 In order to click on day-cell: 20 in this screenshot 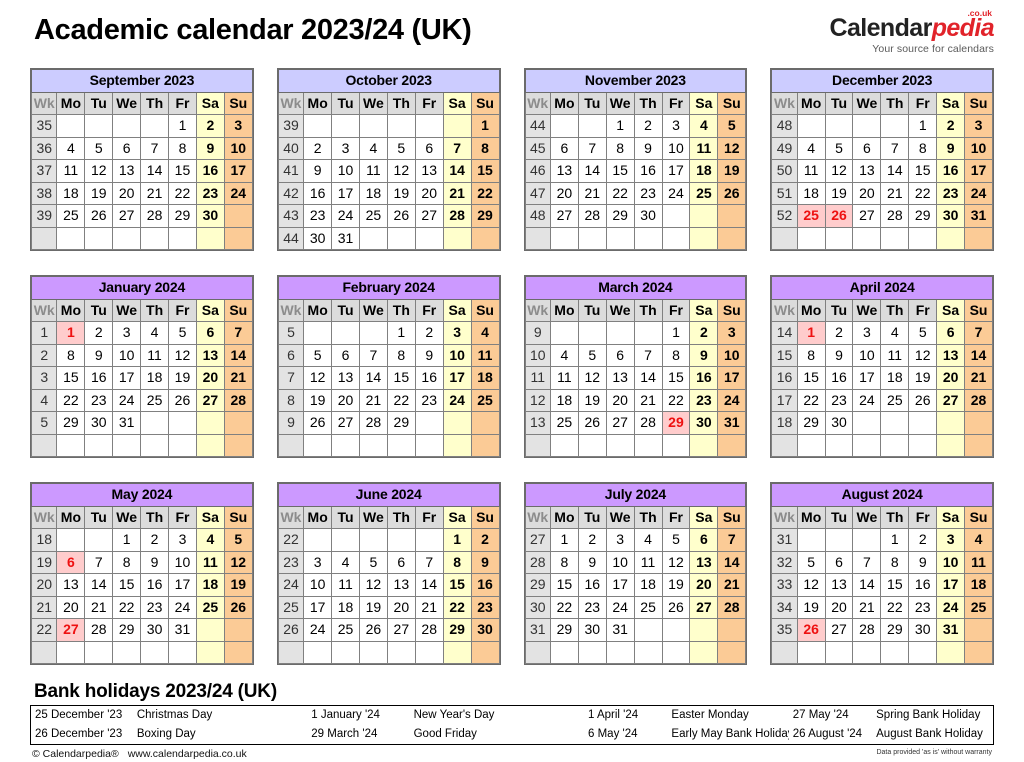, I will do `click(704, 585)`.